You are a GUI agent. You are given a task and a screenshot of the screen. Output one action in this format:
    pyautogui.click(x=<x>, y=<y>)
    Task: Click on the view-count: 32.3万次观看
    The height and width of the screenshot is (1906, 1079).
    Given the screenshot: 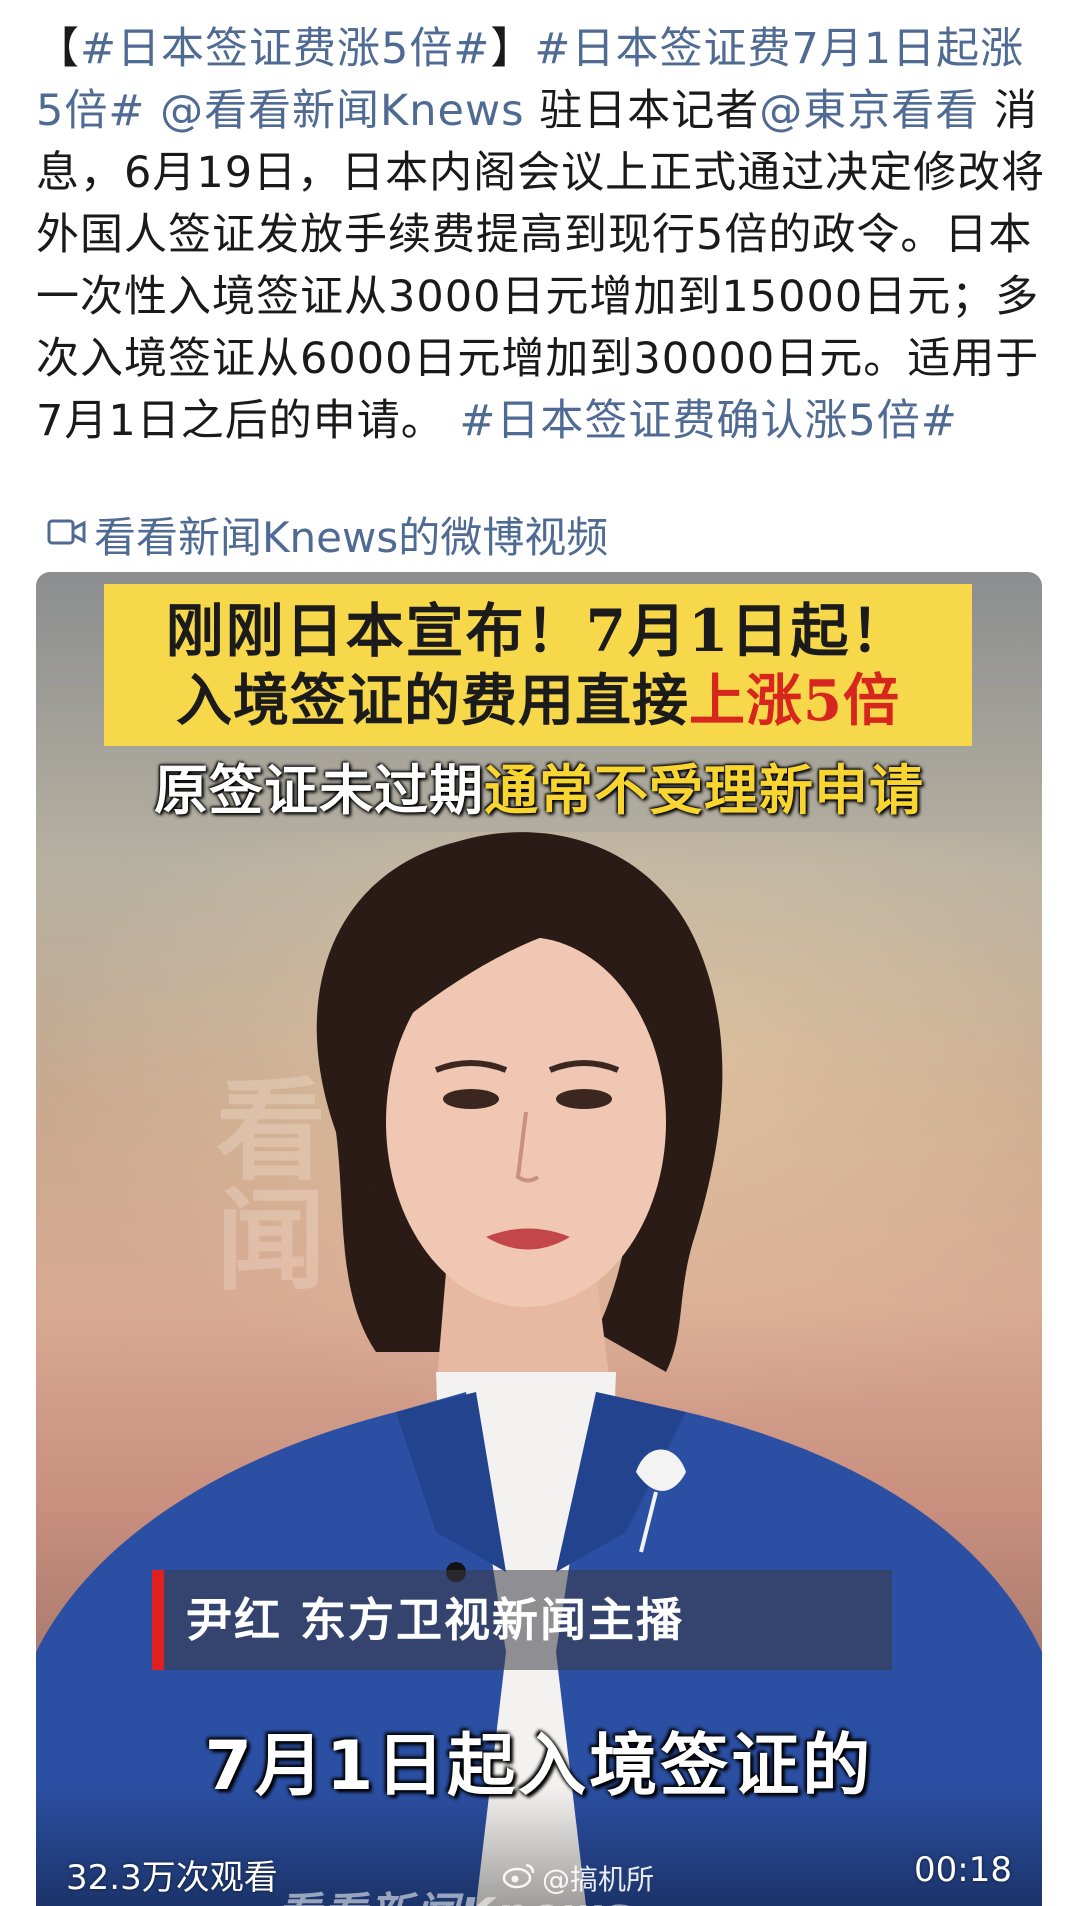 What is the action you would take?
    pyautogui.click(x=172, y=1878)
    